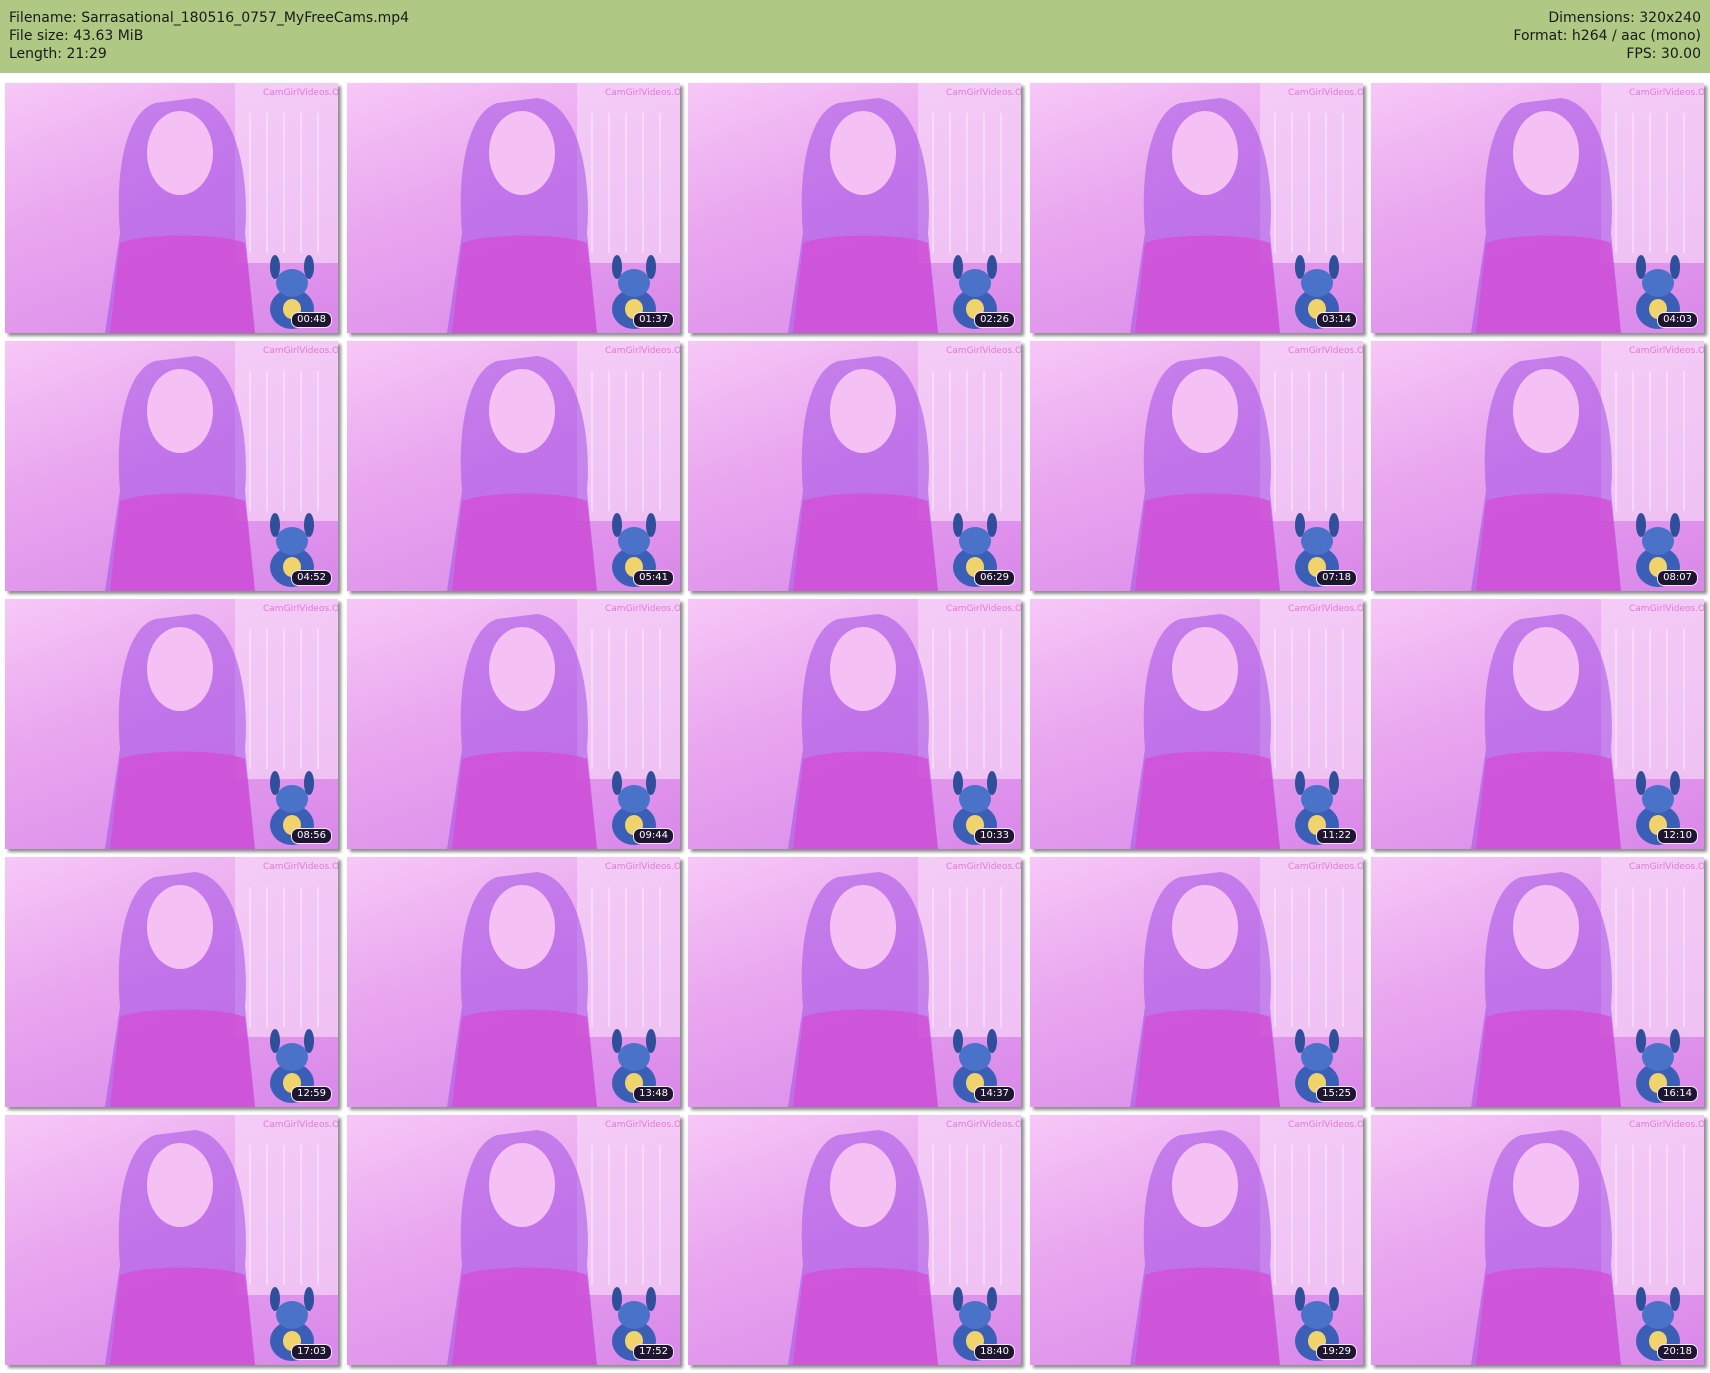  Describe the element at coordinates (653, 320) in the screenshot. I see `timestamp-badge: 01:37` at that location.